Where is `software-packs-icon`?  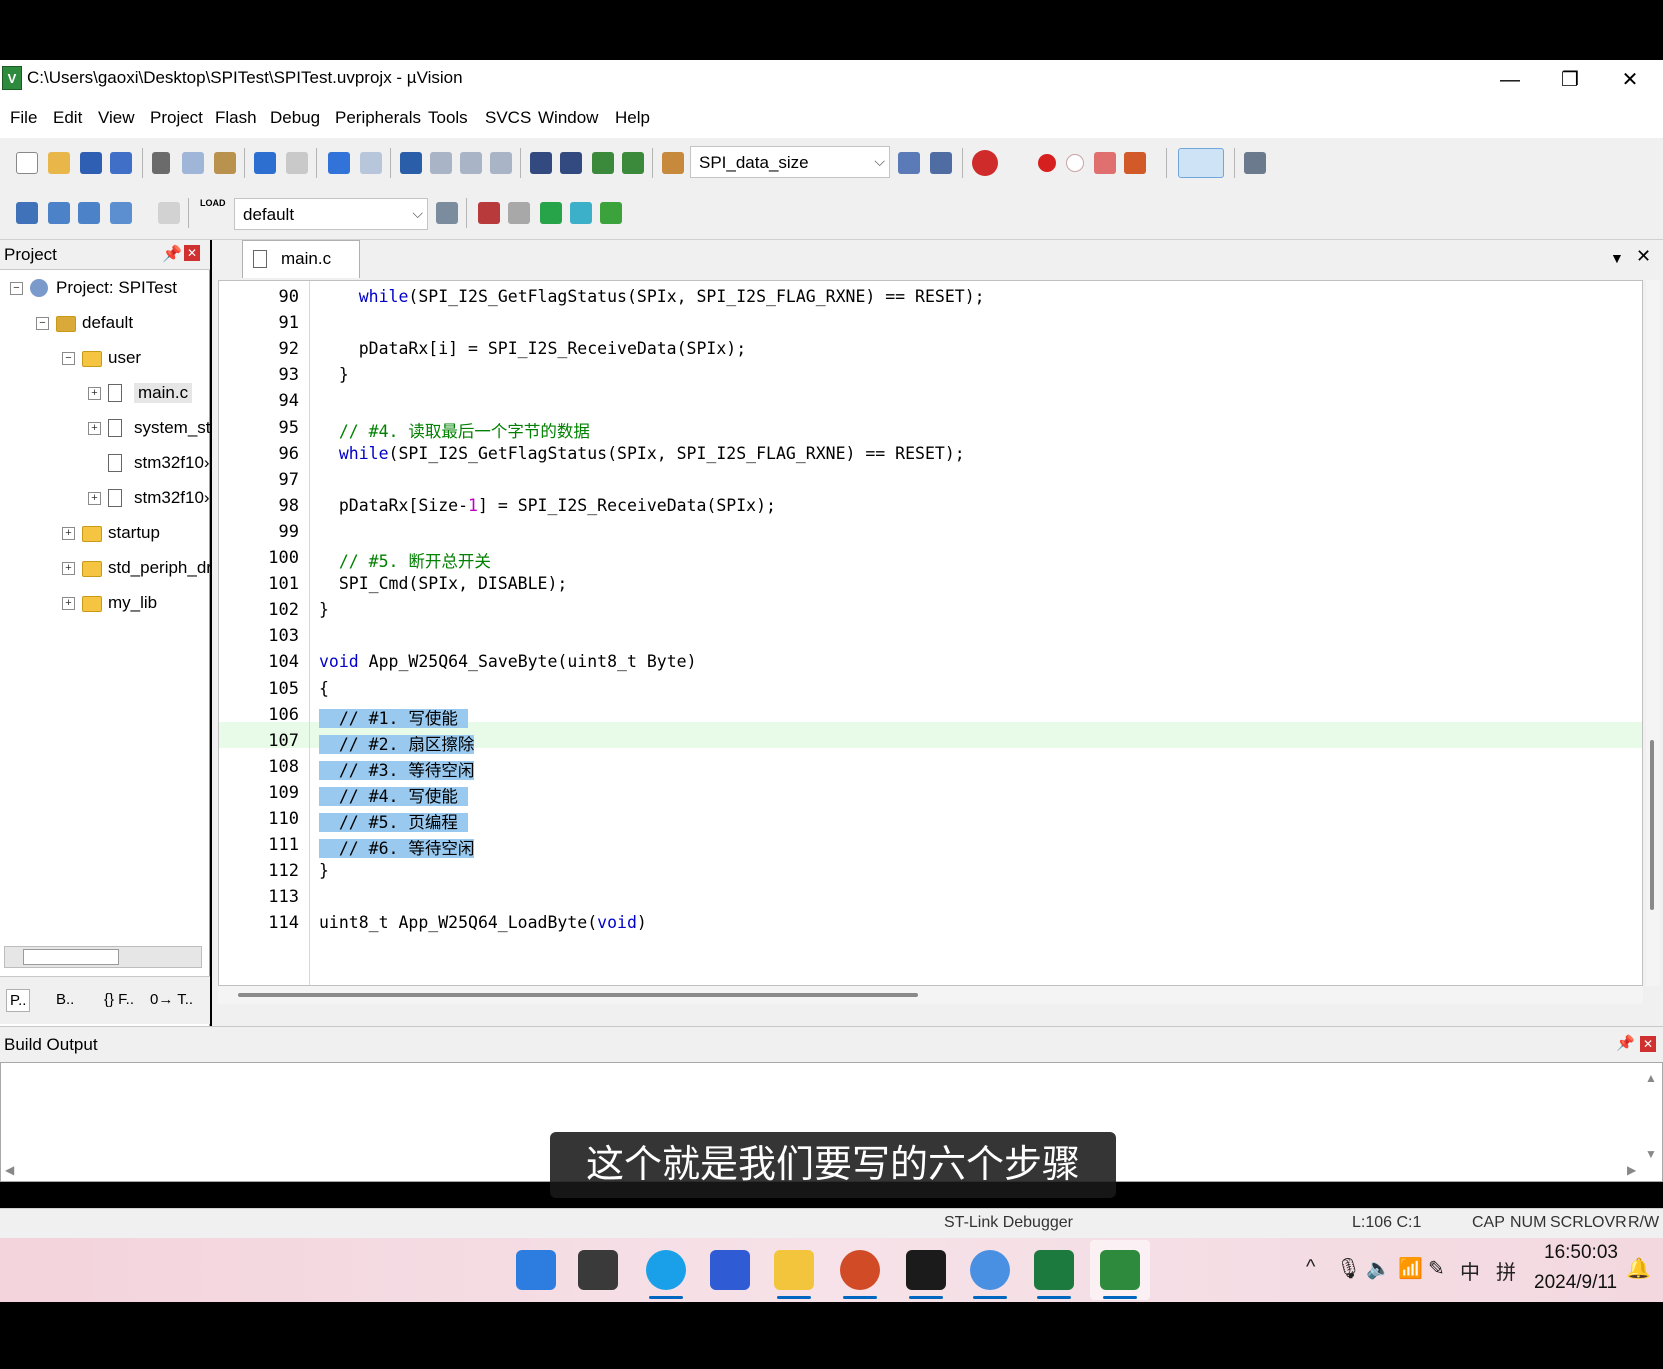 software-packs-icon is located at coordinates (611, 213).